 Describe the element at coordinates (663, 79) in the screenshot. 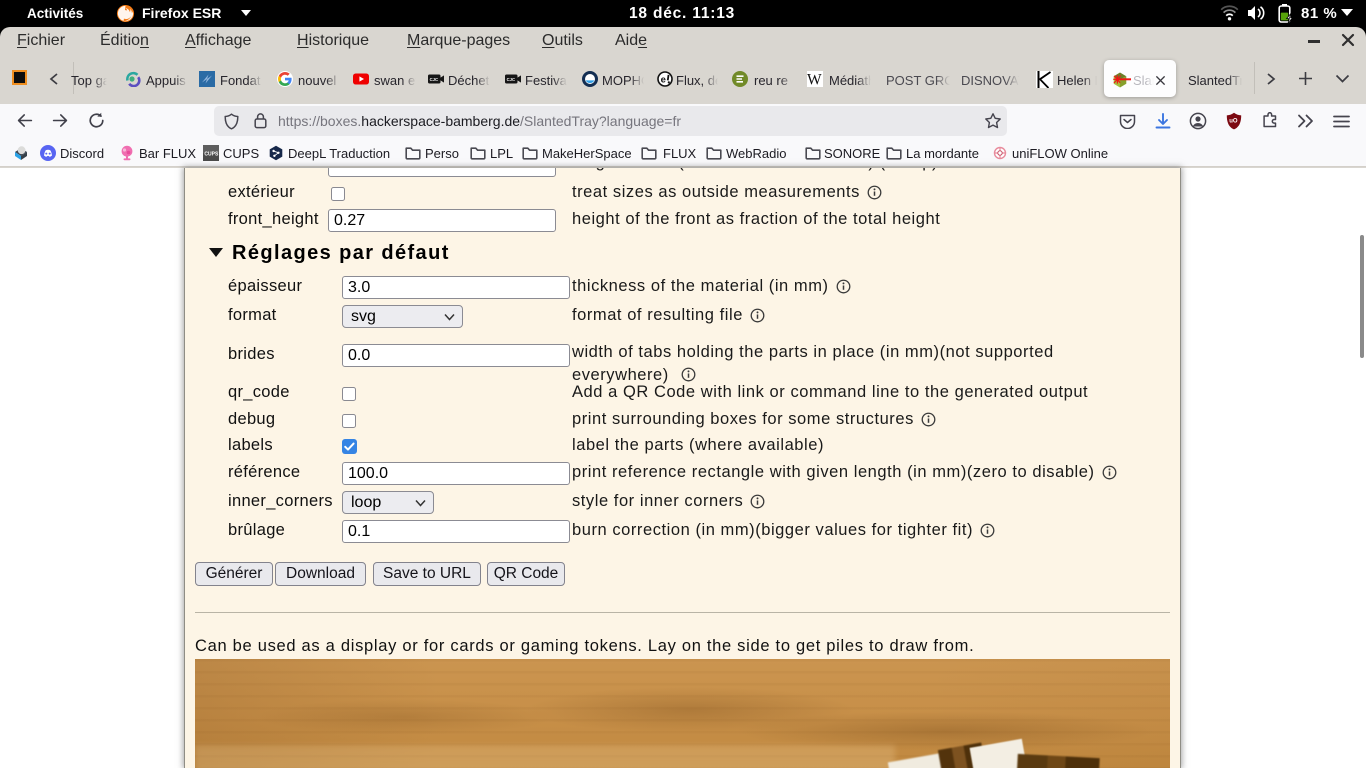

I see `svg-text: e` at that location.